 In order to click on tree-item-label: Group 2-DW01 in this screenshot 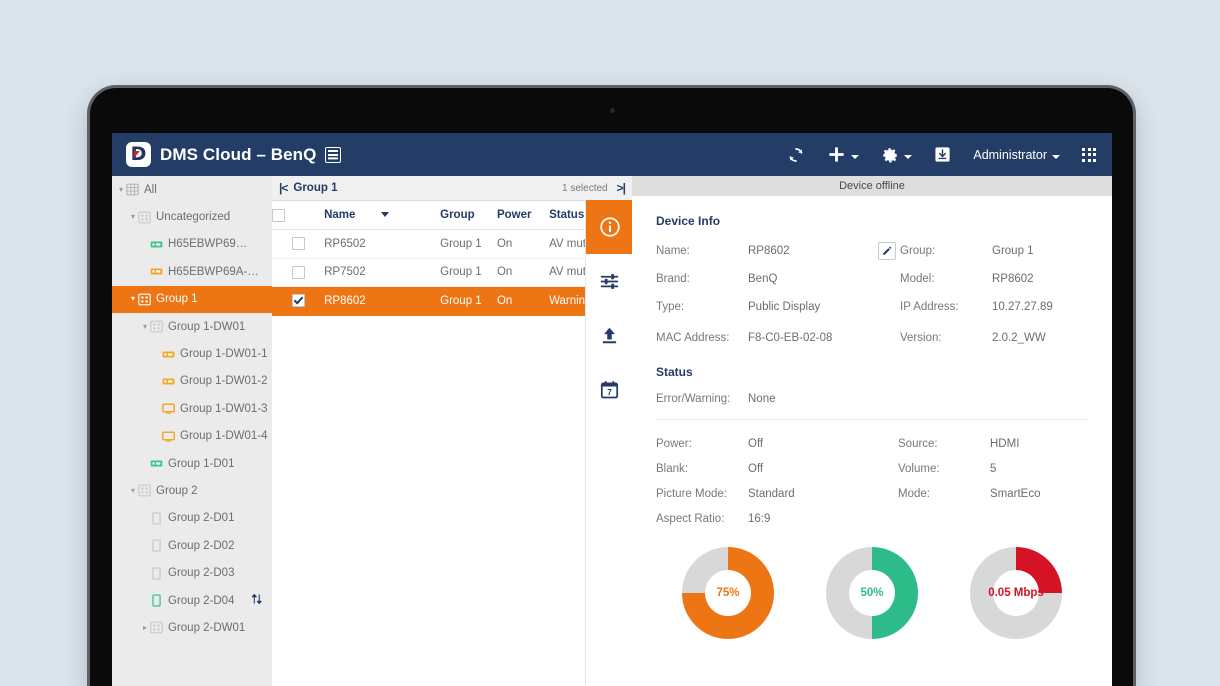, I will do `click(207, 627)`.